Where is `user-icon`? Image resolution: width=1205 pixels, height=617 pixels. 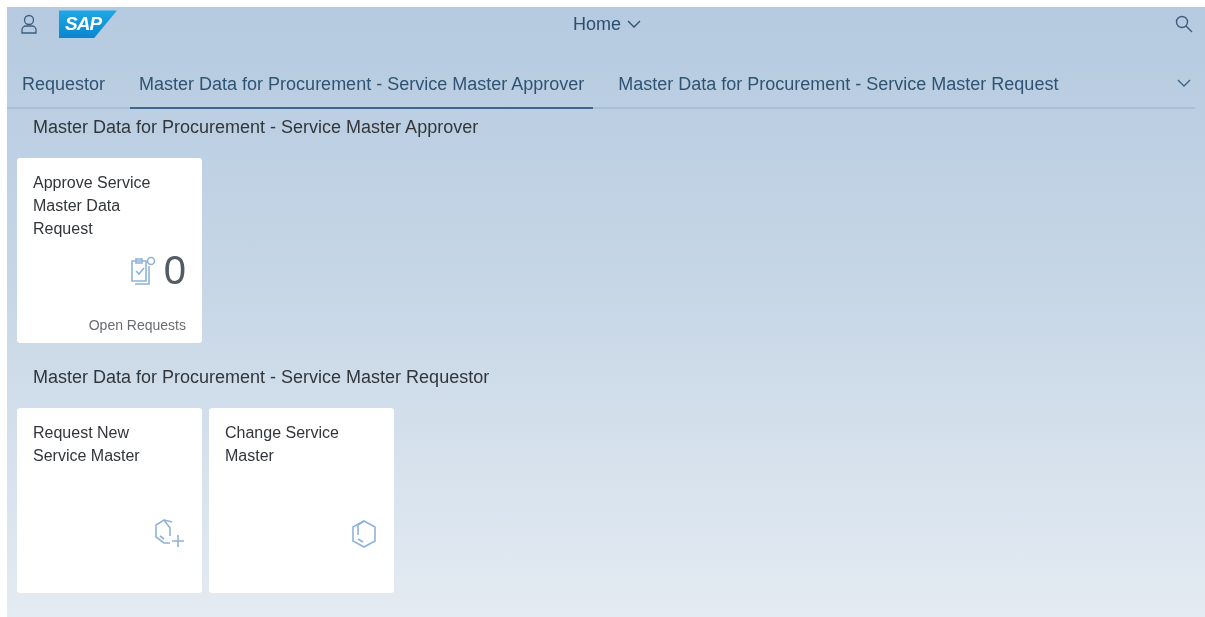
user-icon is located at coordinates (29, 24).